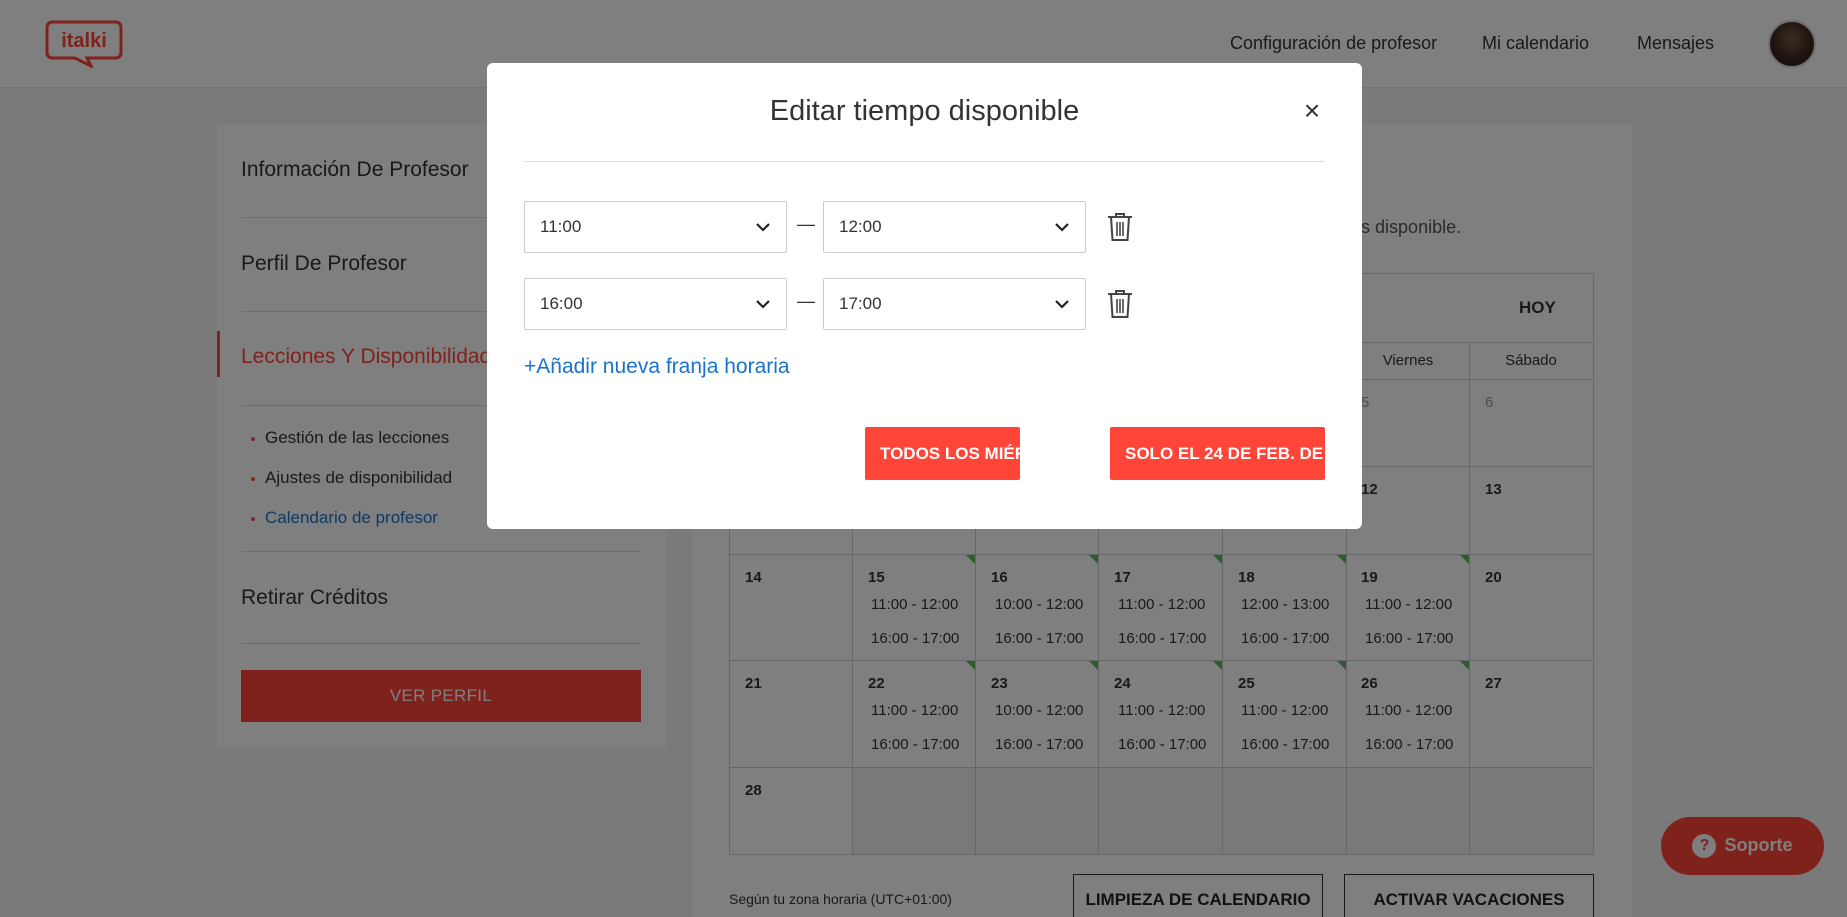 The width and height of the screenshot is (1847, 917). I want to click on modal-divider, so click(924, 161).